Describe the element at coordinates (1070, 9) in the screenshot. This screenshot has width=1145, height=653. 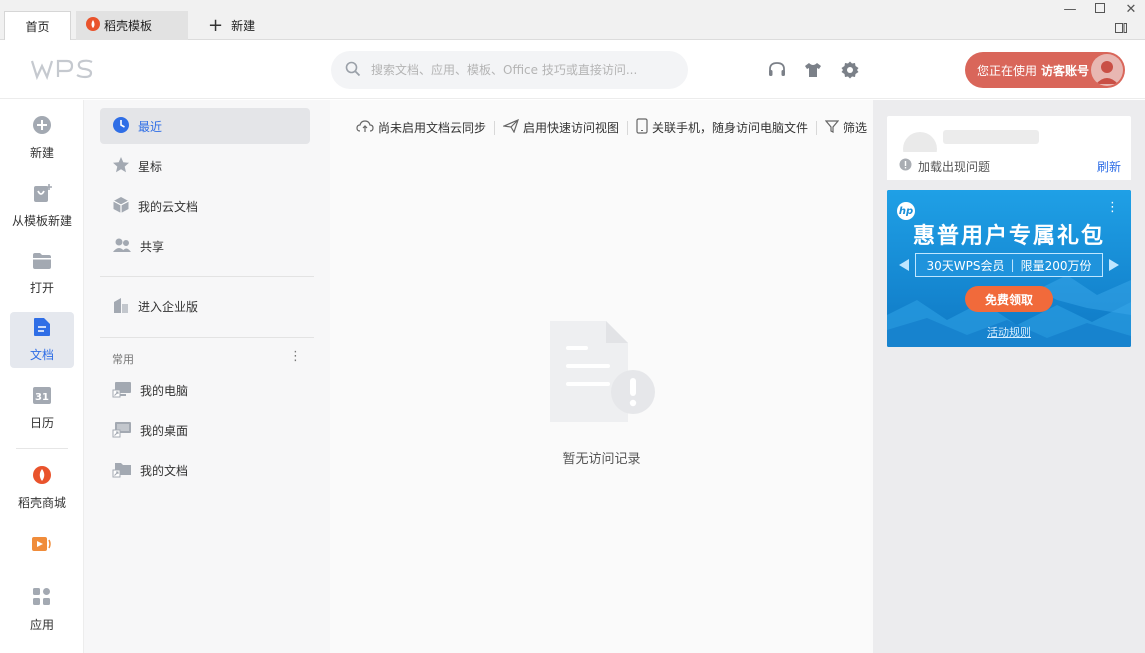
I see `minimize-icon: —` at that location.